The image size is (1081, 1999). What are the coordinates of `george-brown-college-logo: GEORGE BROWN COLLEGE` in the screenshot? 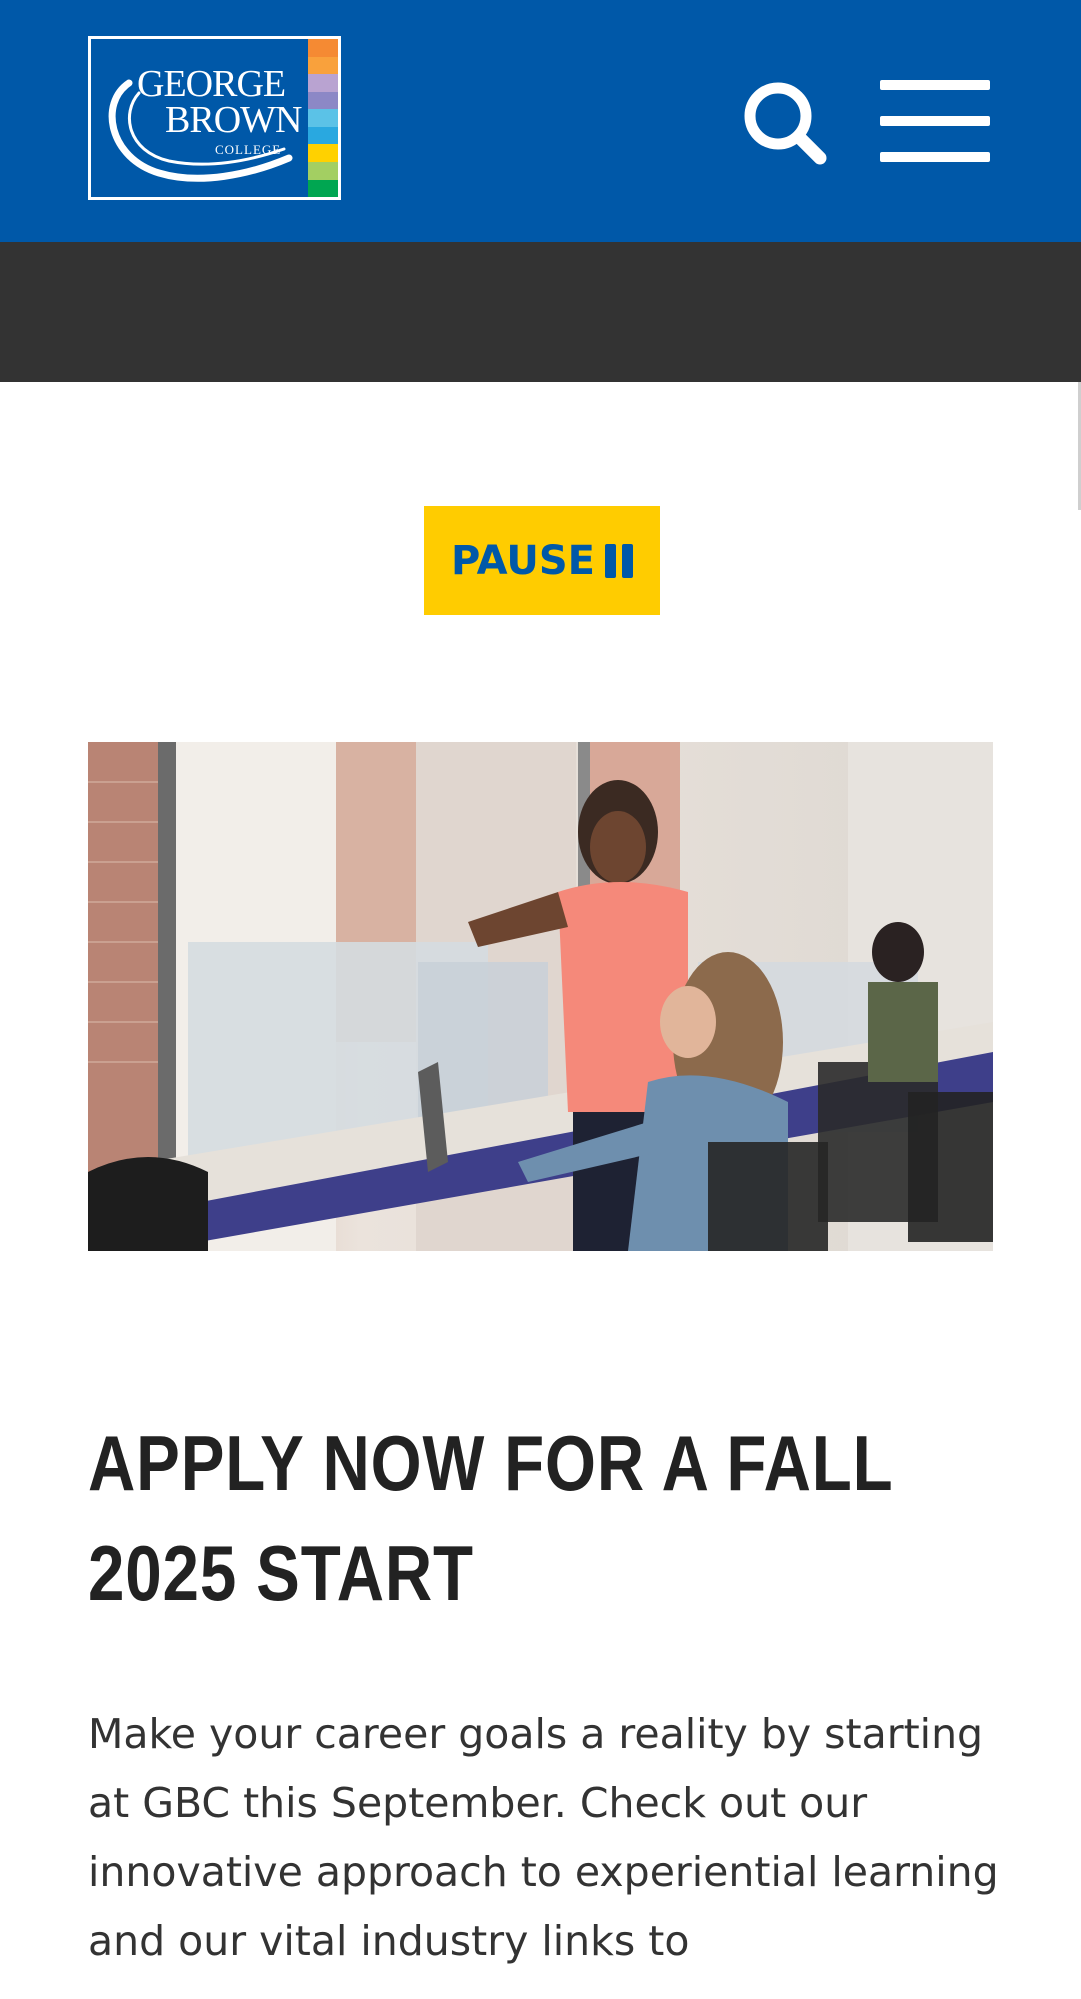 It's located at (214, 118).